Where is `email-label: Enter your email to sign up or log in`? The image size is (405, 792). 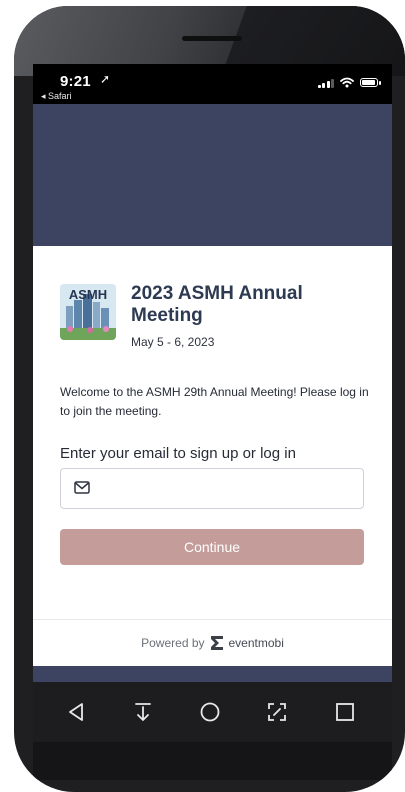
email-label: Enter your email to sign up or log in is located at coordinates (178, 453).